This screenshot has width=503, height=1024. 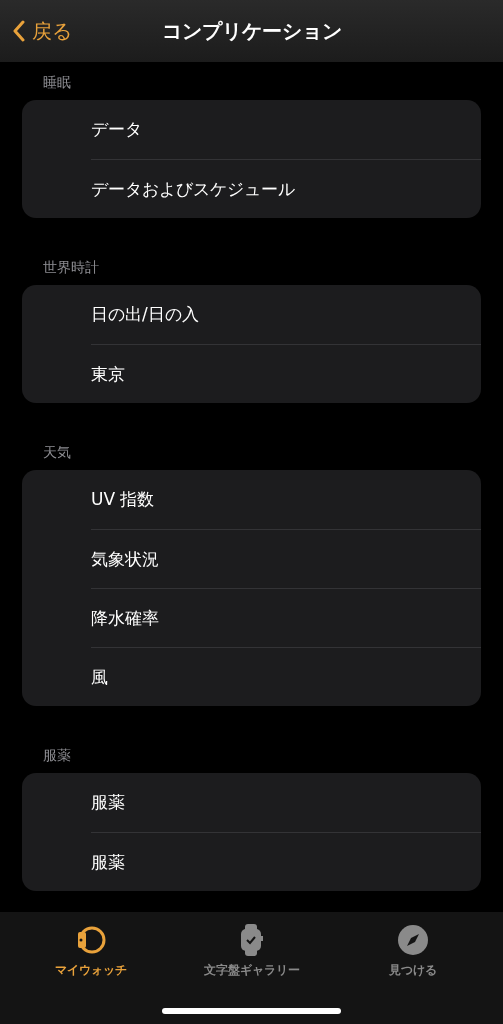 I want to click on tab: 見つける, so click(x=412, y=968).